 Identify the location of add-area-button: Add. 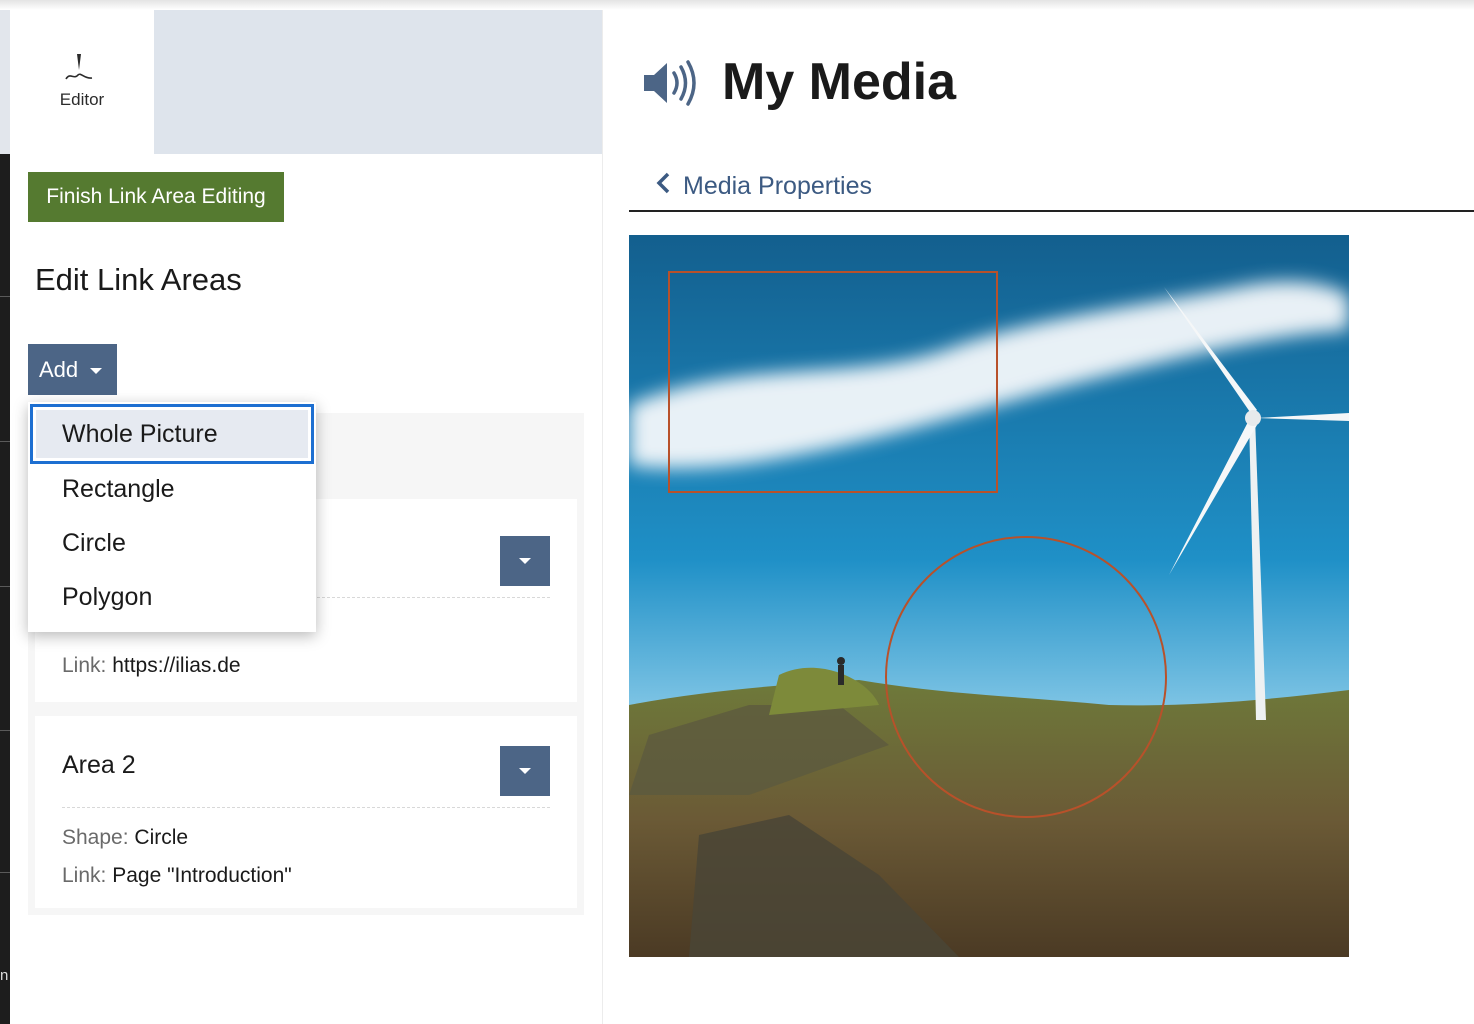
(72, 369).